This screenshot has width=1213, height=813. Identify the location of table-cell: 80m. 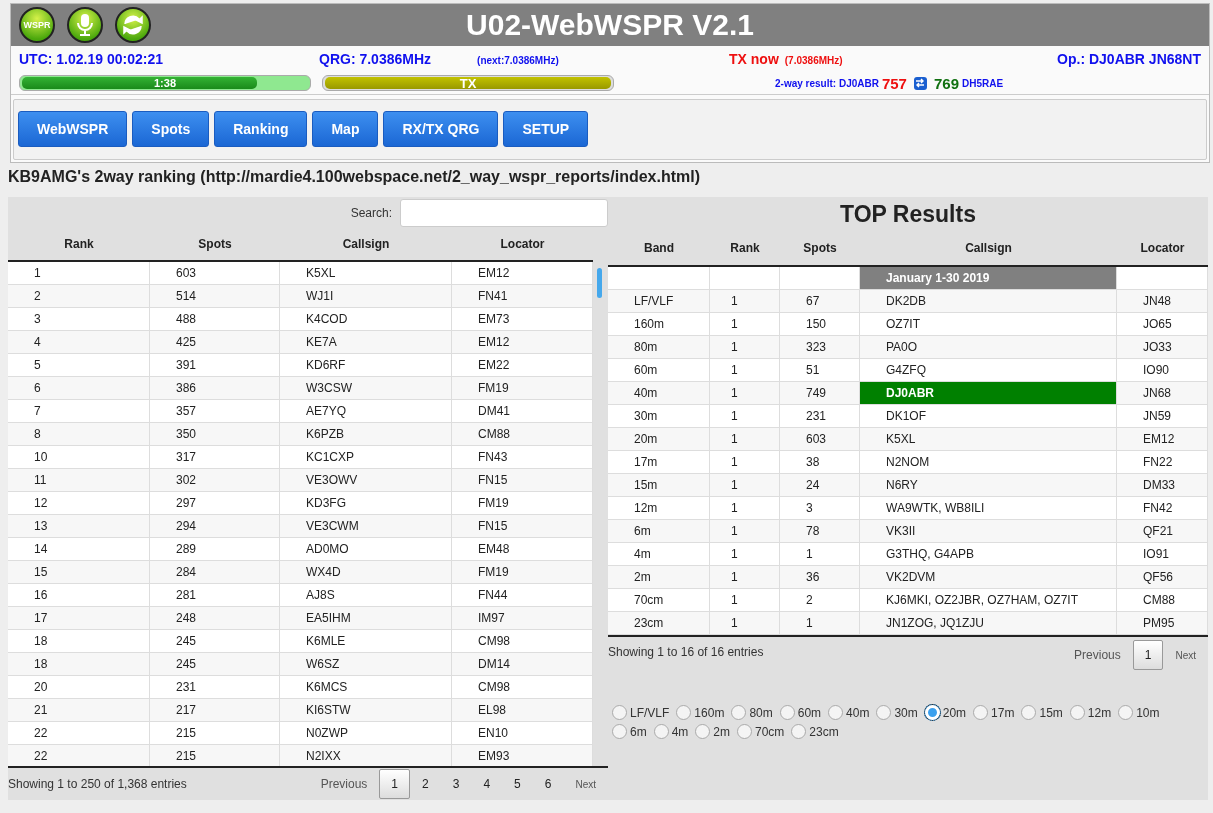
(659, 347).